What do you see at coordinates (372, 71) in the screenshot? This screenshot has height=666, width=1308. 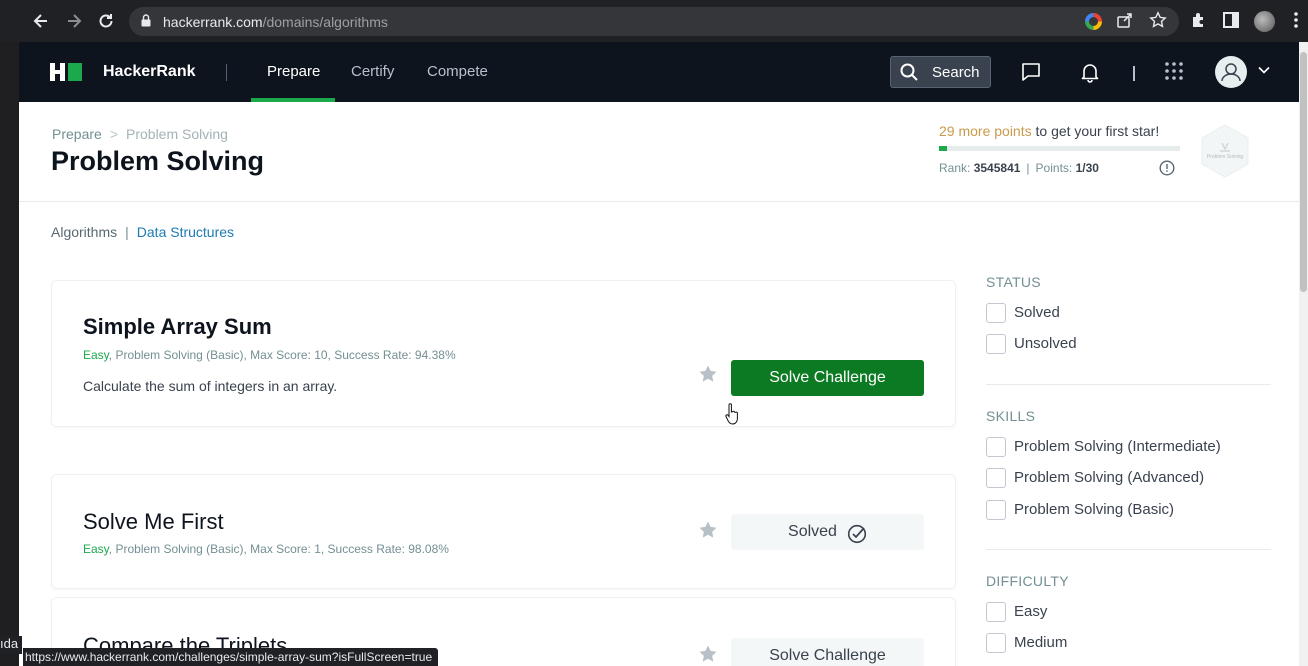 I see `nav-tab-certify: Certify` at bounding box center [372, 71].